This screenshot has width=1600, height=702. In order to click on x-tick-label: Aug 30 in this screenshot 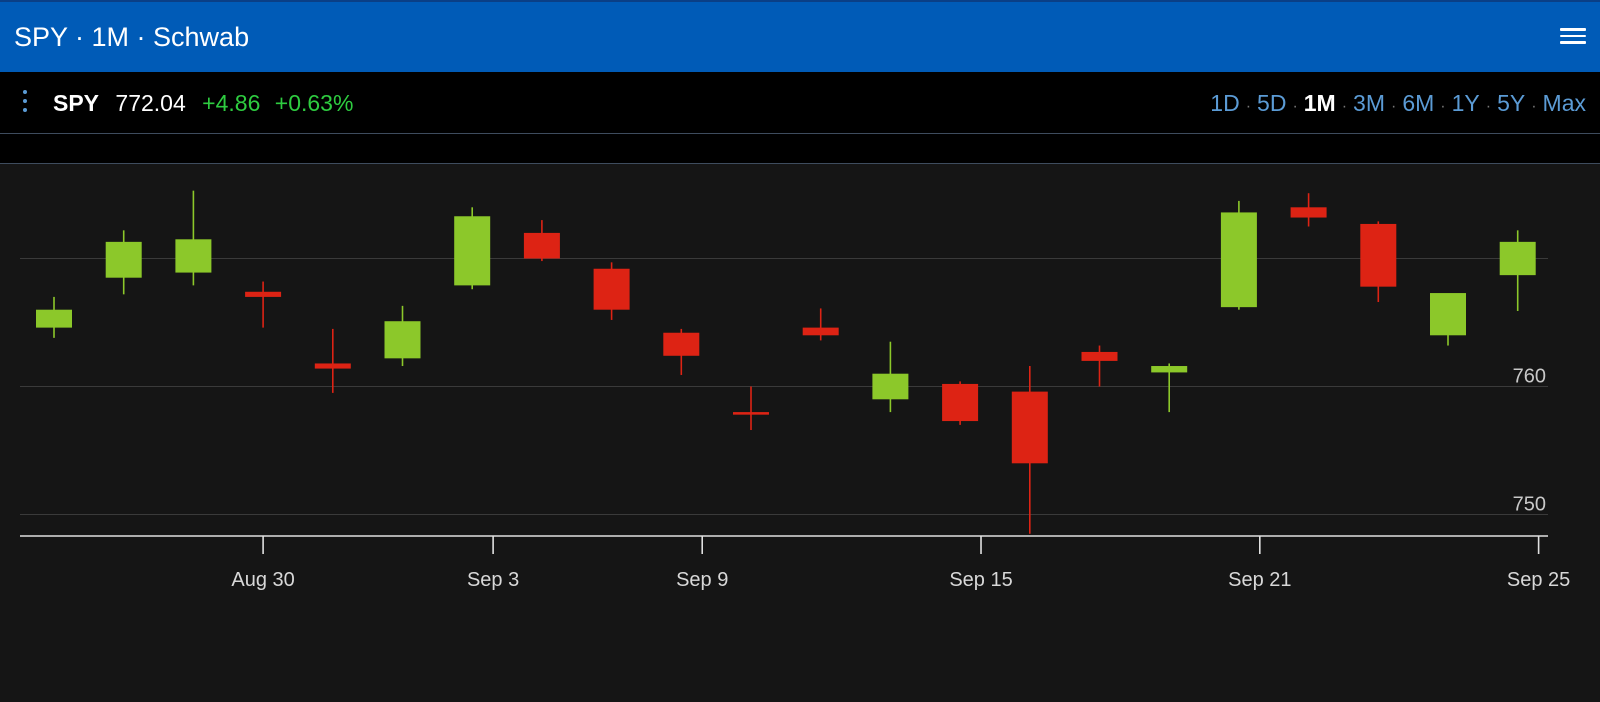, I will do `click(262, 580)`.